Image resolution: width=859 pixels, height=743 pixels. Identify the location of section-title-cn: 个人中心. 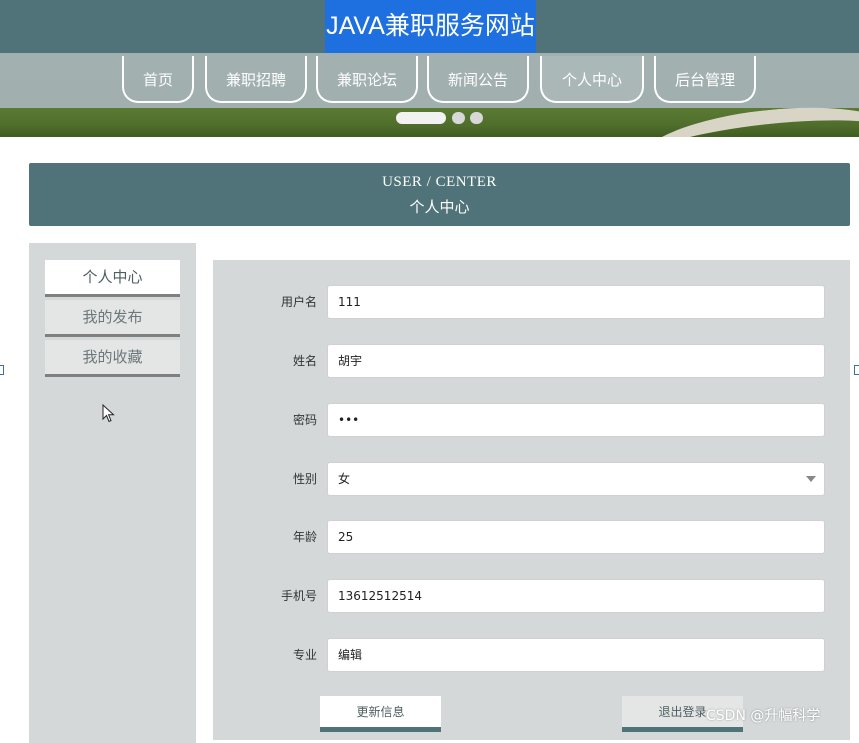
(439, 207).